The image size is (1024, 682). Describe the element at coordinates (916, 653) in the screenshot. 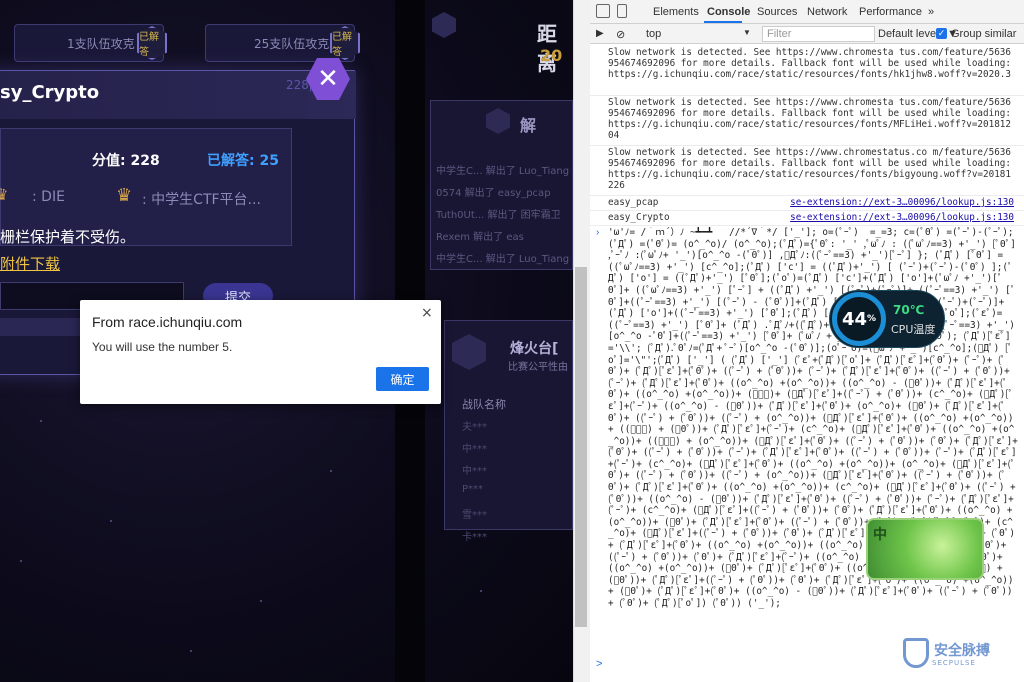

I see `shield-icon` at that location.